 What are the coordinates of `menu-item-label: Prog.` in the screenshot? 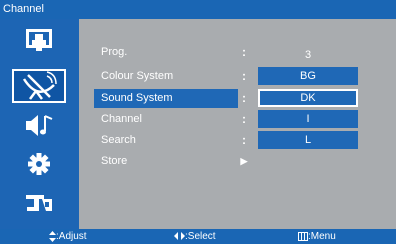 It's located at (114, 52).